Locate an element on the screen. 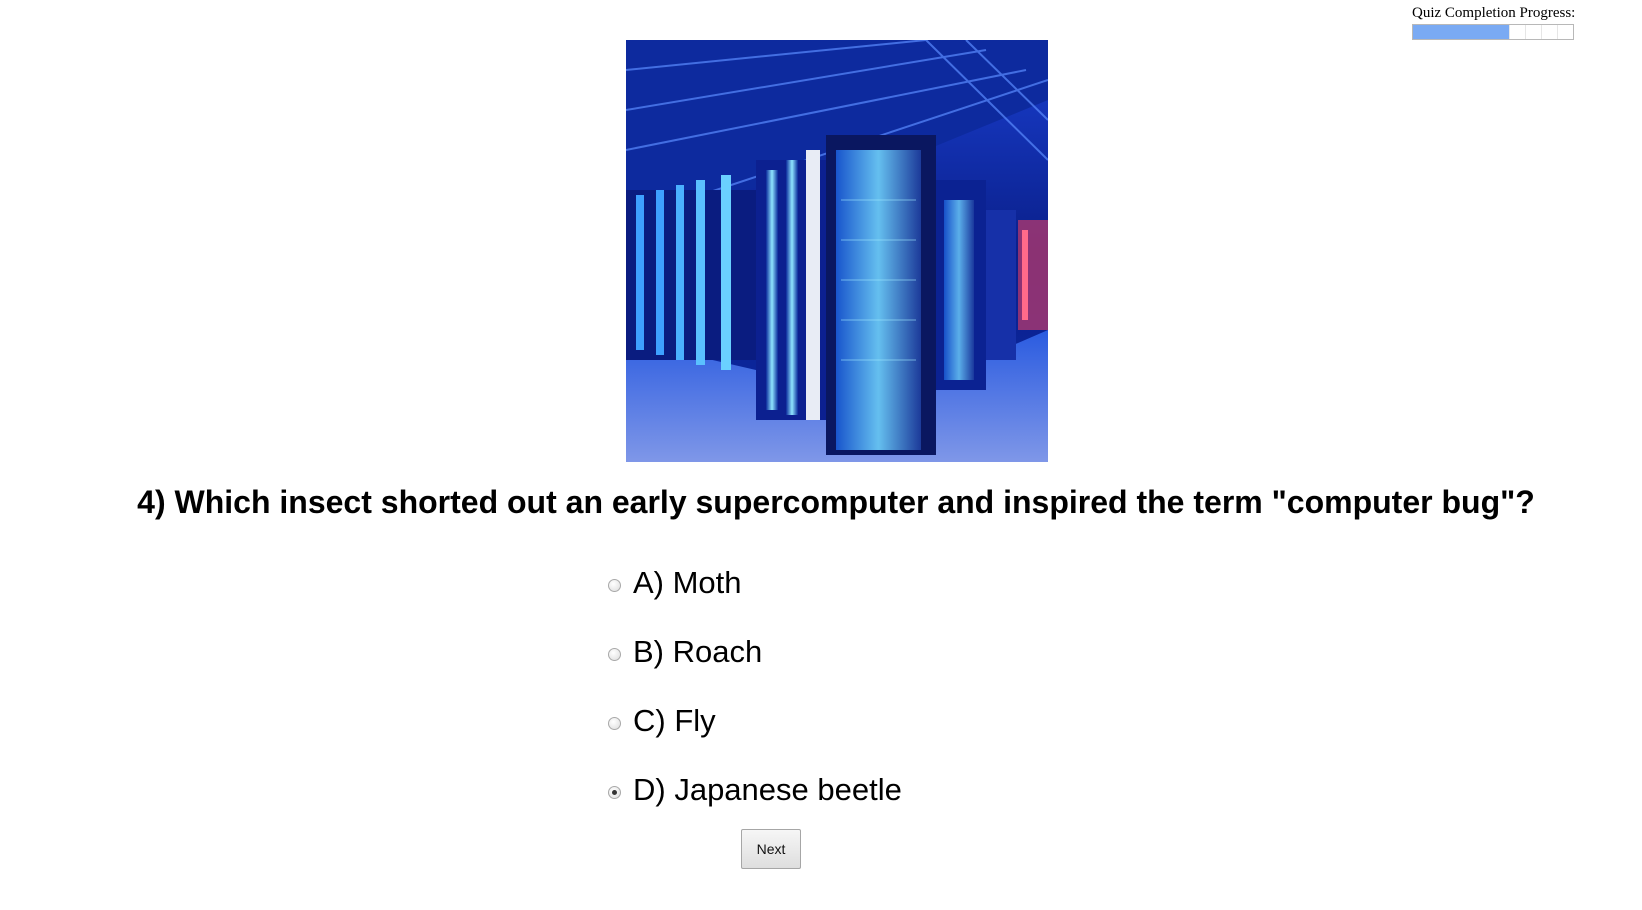 The width and height of the screenshot is (1642, 910). progress-bar is located at coordinates (1493, 32).